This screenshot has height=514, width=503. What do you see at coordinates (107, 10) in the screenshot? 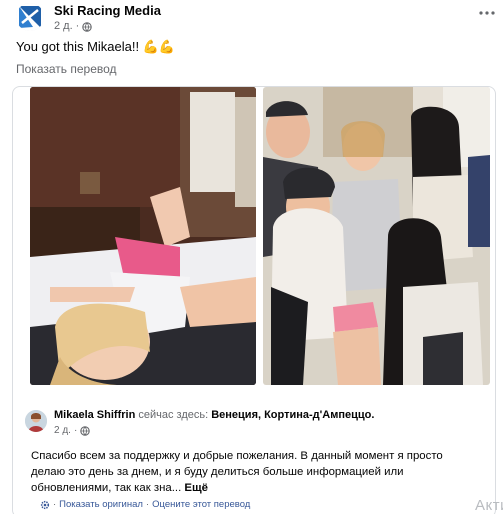
I see `post-author-name: Ski Racing Media` at bounding box center [107, 10].